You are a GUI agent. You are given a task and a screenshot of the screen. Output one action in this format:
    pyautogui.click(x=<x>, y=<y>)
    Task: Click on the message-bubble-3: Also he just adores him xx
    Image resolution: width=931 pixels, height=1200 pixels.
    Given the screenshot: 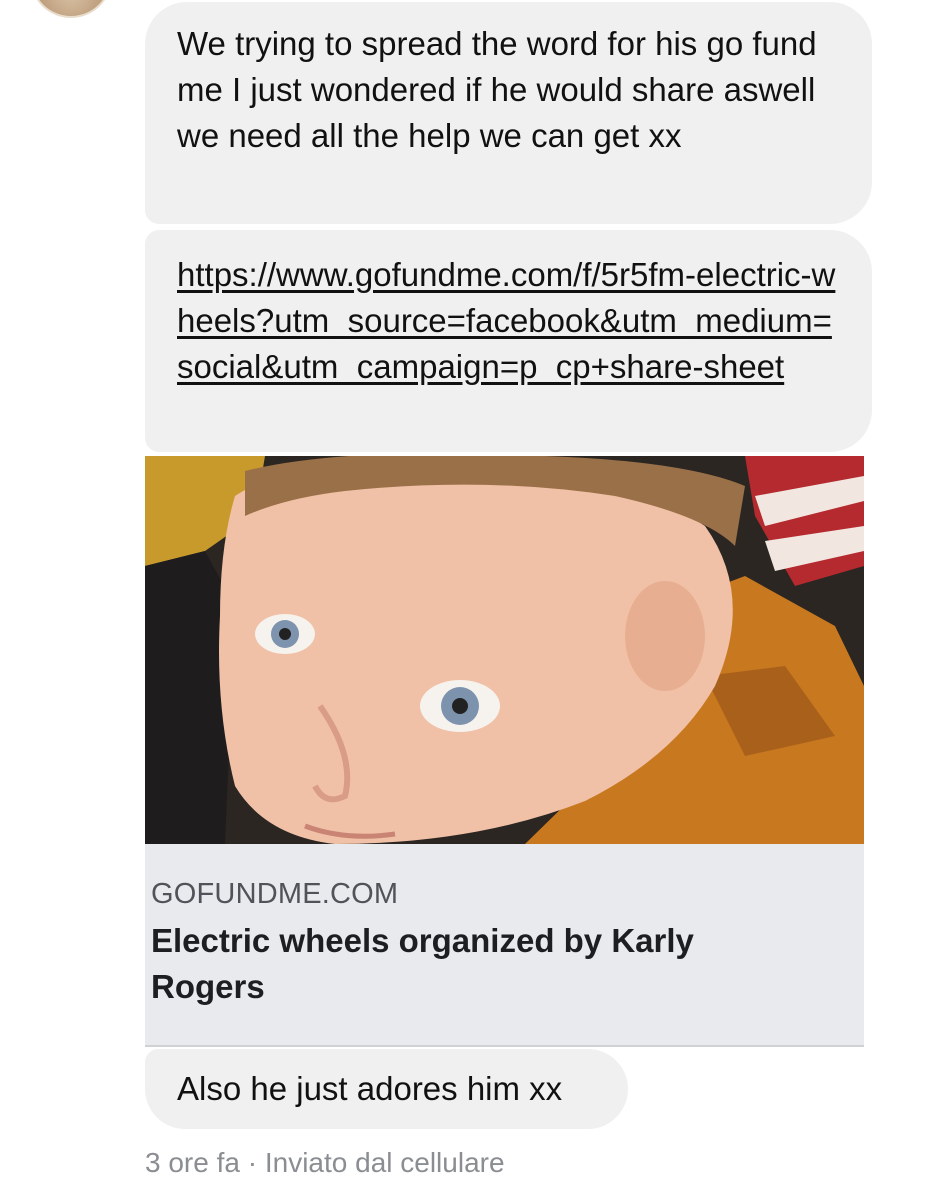 What is the action you would take?
    pyautogui.click(x=386, y=1089)
    